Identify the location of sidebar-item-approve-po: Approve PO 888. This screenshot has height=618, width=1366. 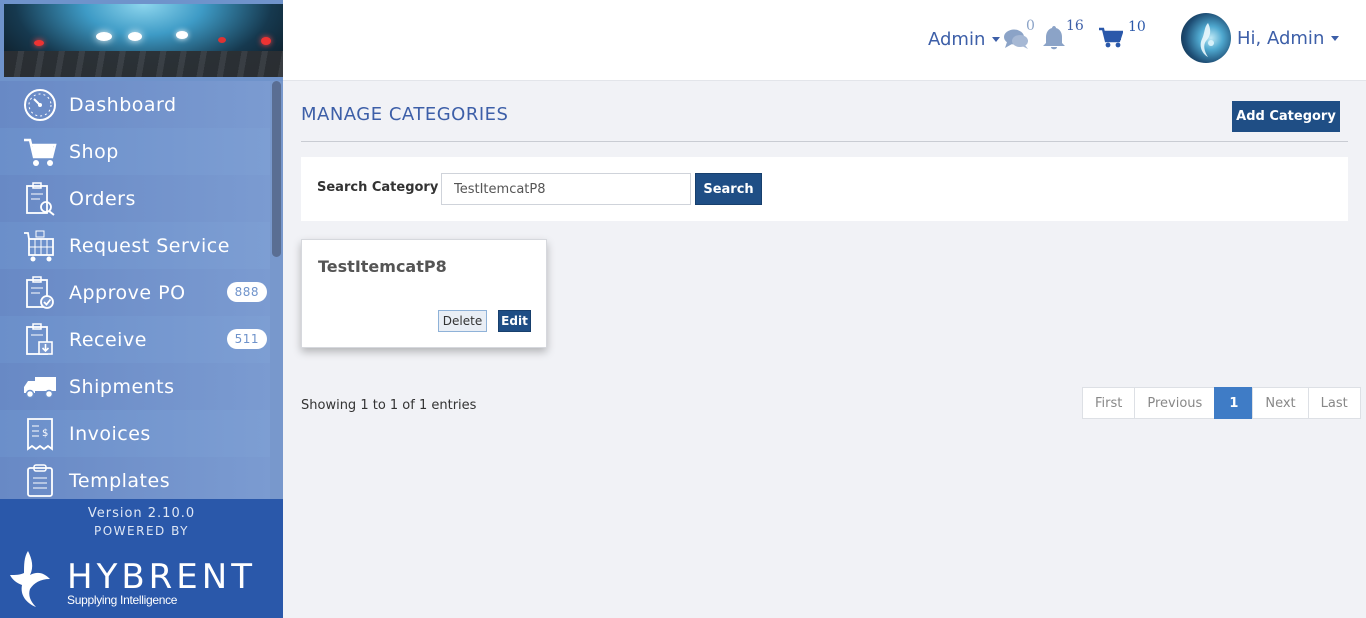
(135, 292).